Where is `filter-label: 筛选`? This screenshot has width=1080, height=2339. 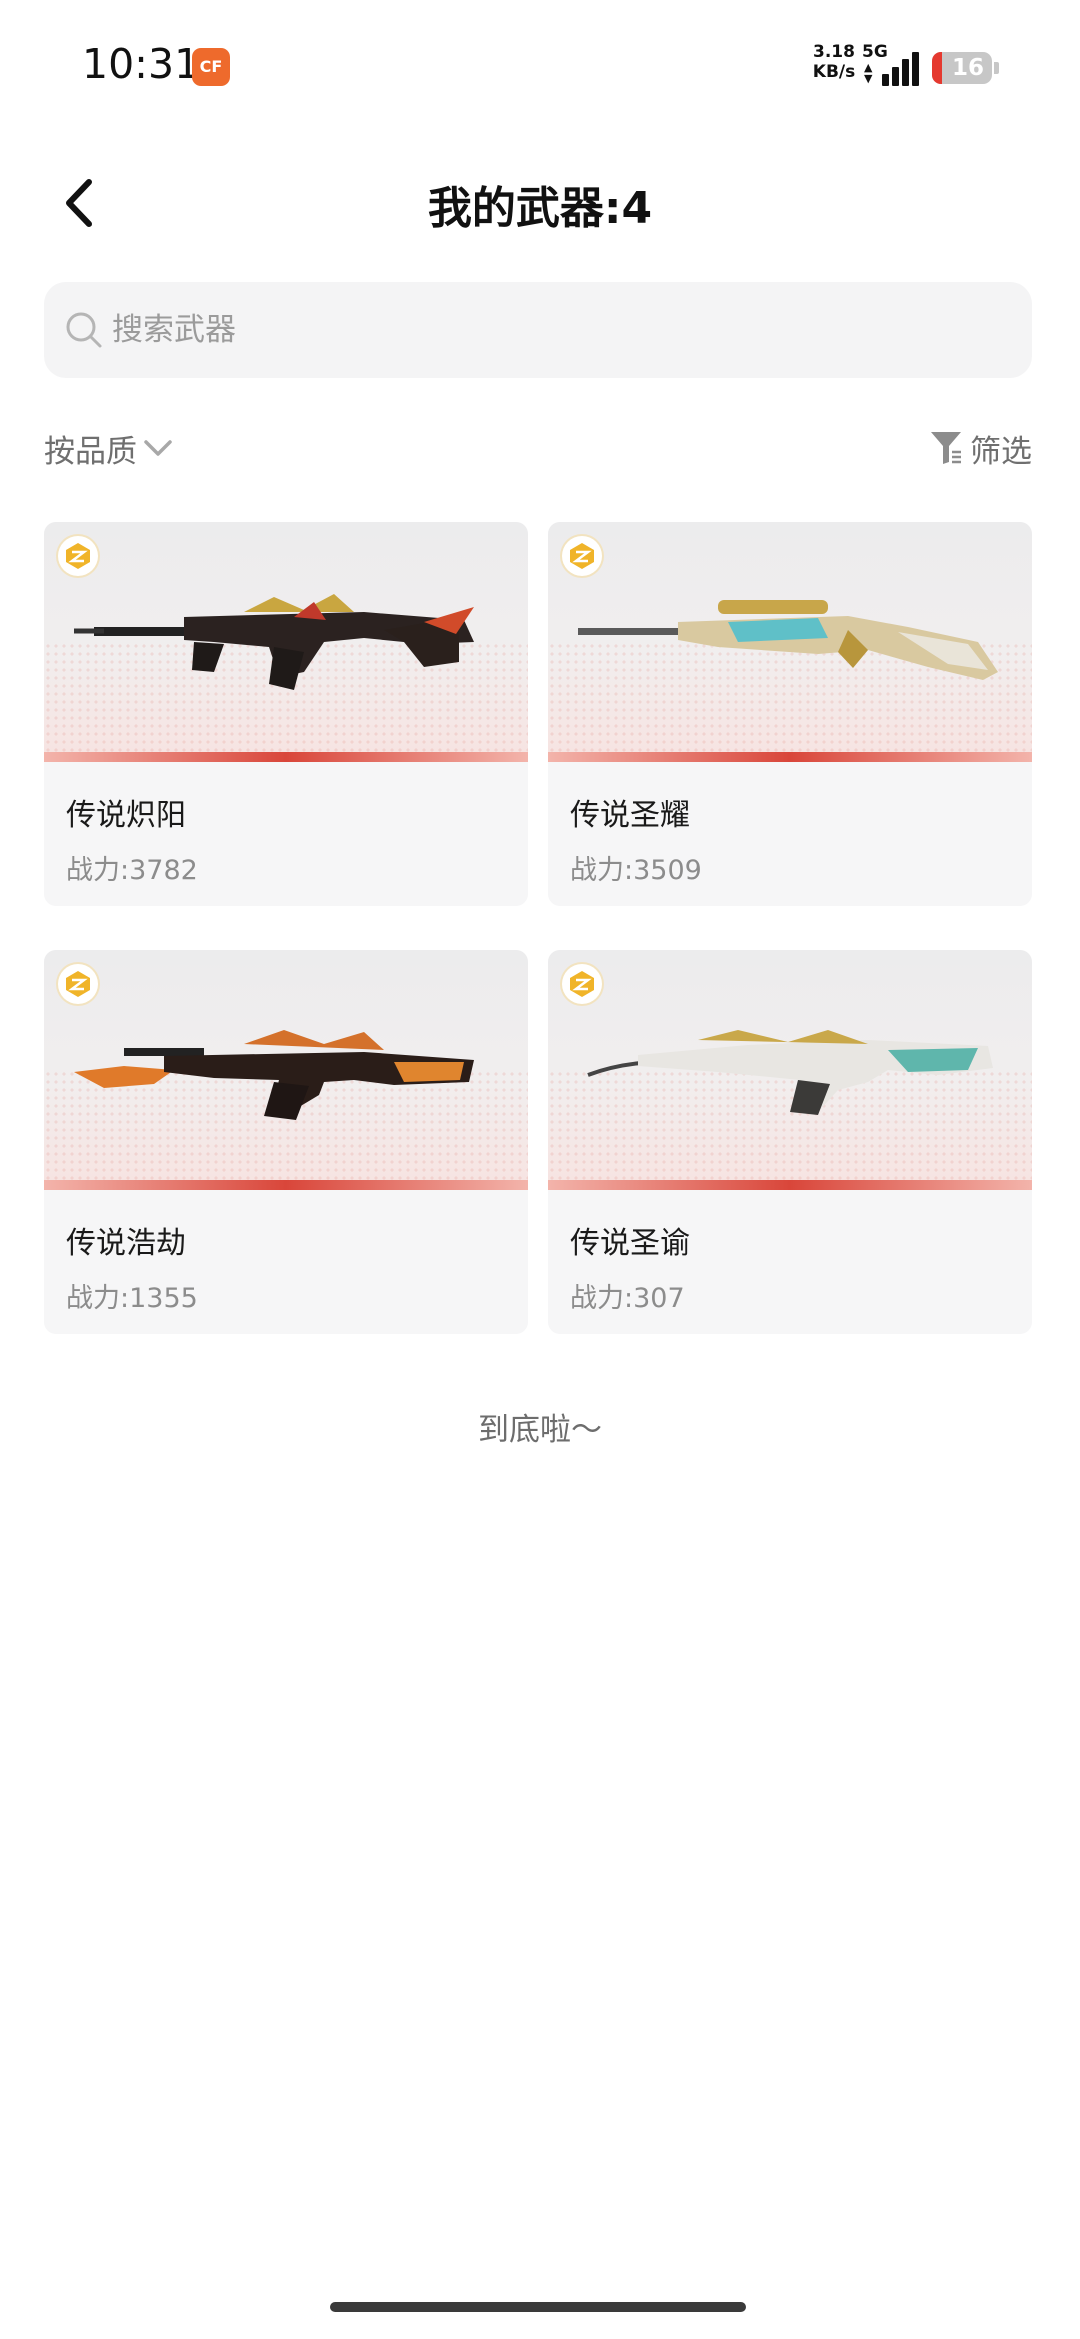 filter-label: 筛选 is located at coordinates (1001, 451).